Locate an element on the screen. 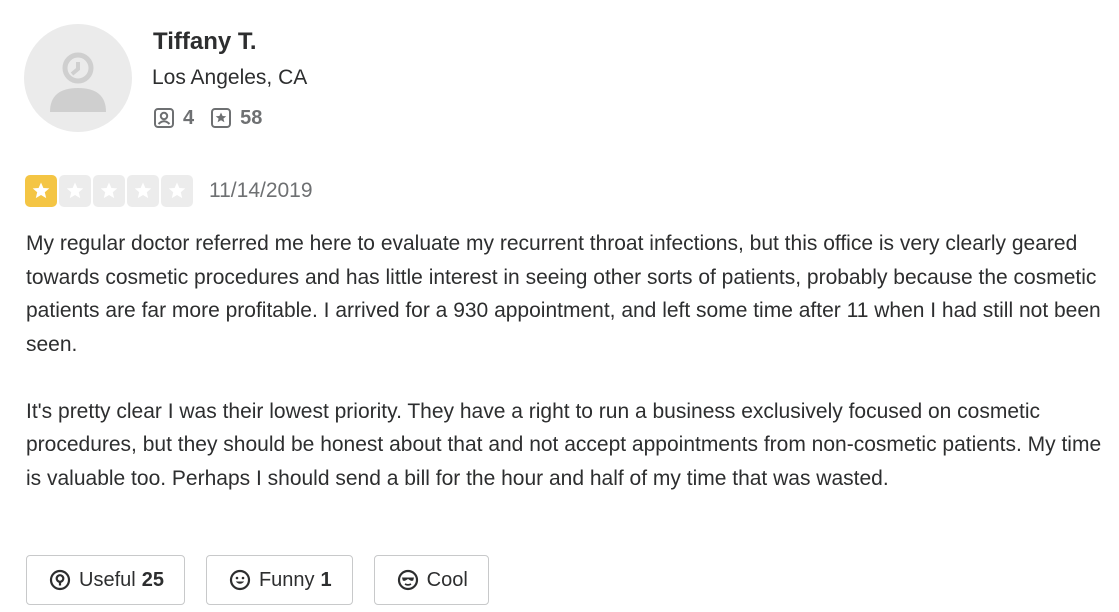  user-location: Los Angeles, CA is located at coordinates (230, 77).